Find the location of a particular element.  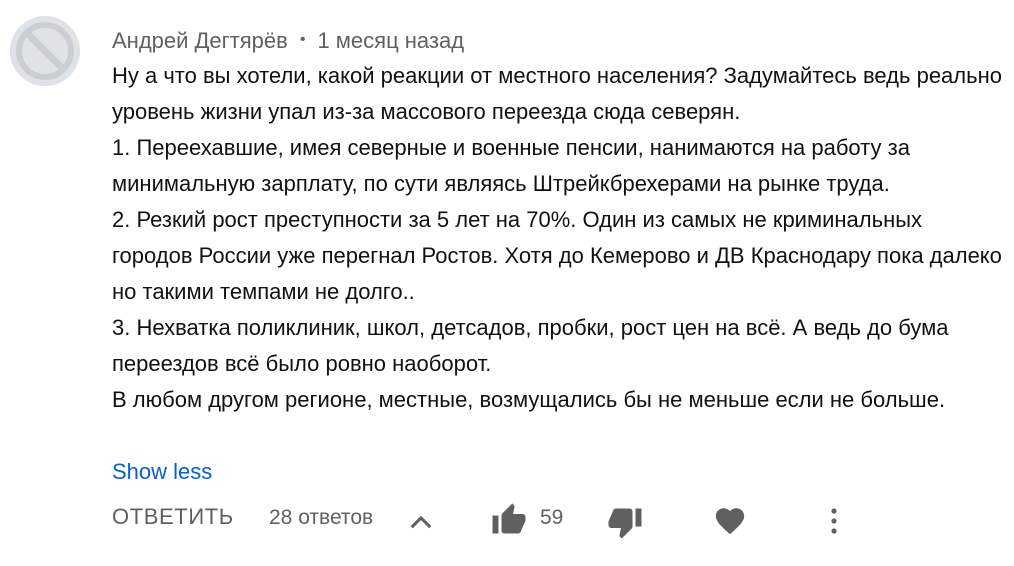

comment-action-bar: ОТВЕТИТЬ 28 ответов 59 is located at coordinates (507, 520).